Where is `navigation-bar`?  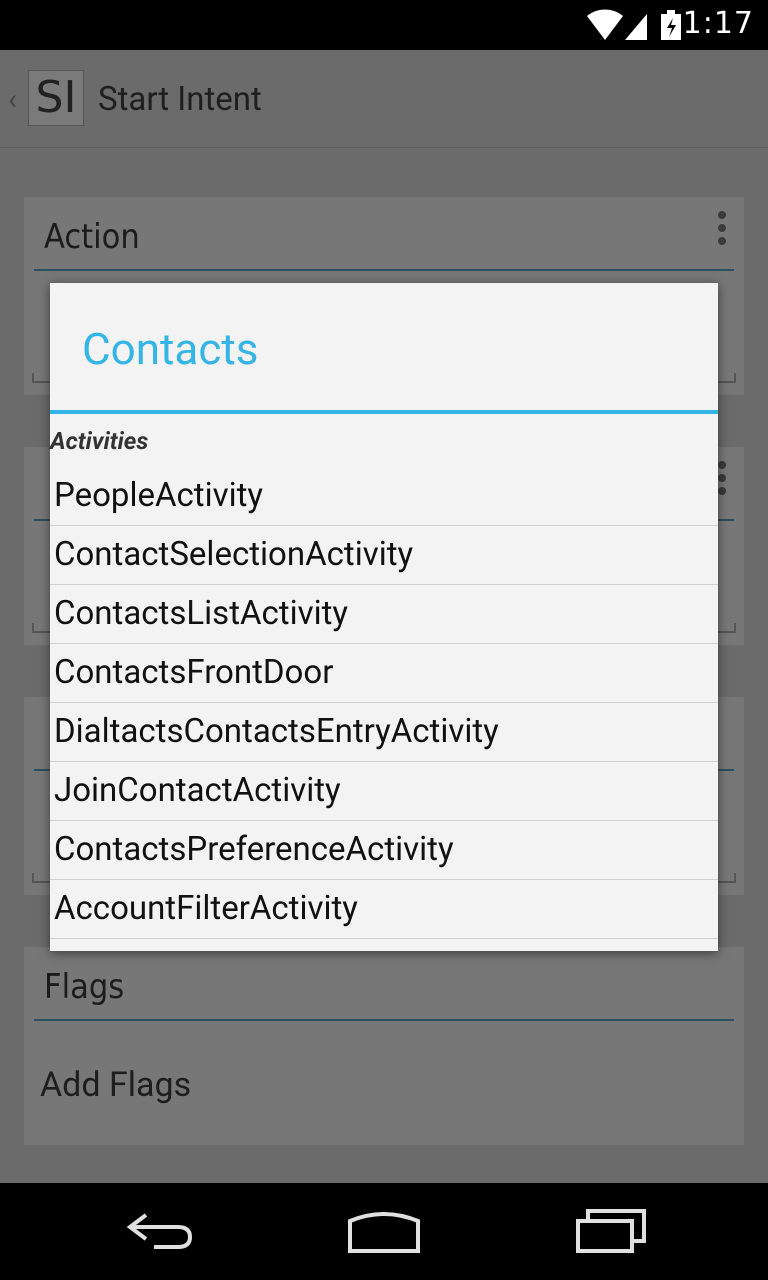 navigation-bar is located at coordinates (384, 1231).